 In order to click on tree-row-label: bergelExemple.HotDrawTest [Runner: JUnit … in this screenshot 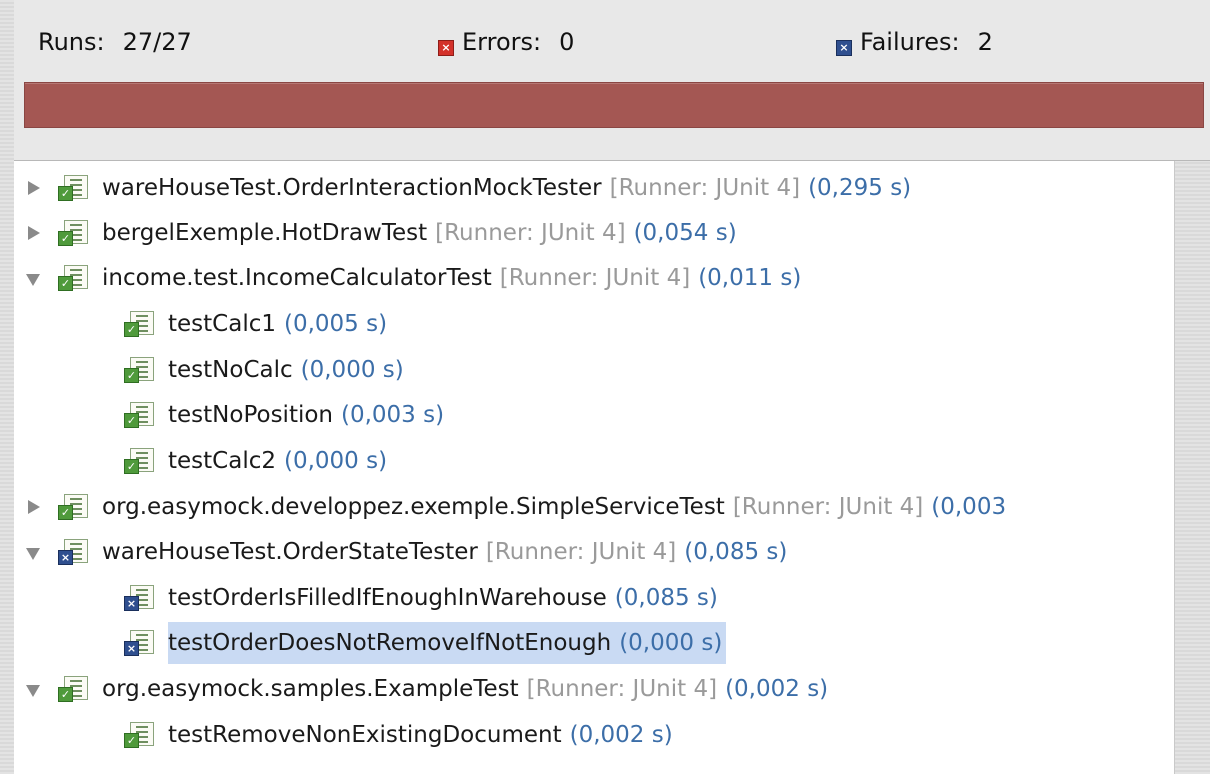, I will do `click(419, 233)`.